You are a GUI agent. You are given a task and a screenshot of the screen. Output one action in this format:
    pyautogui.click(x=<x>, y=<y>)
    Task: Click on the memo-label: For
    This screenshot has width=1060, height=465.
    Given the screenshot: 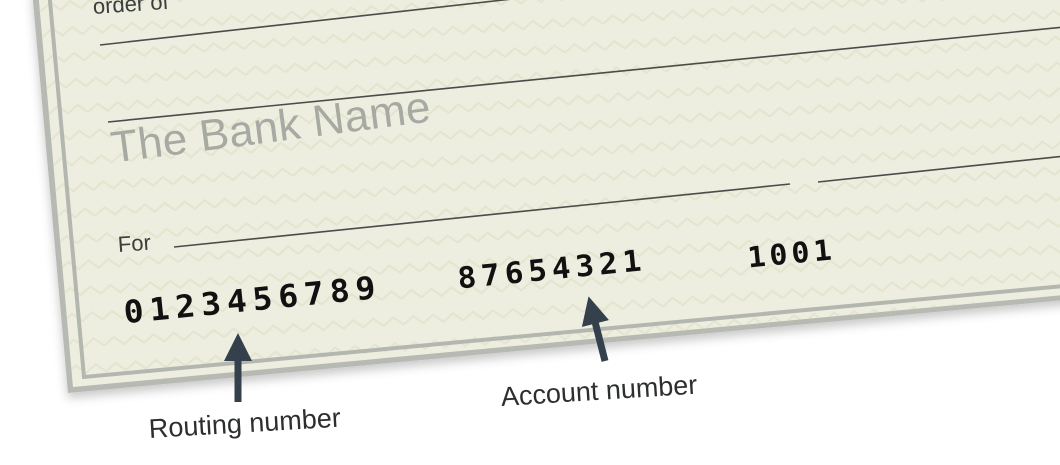 What is the action you would take?
    pyautogui.click(x=134, y=243)
    